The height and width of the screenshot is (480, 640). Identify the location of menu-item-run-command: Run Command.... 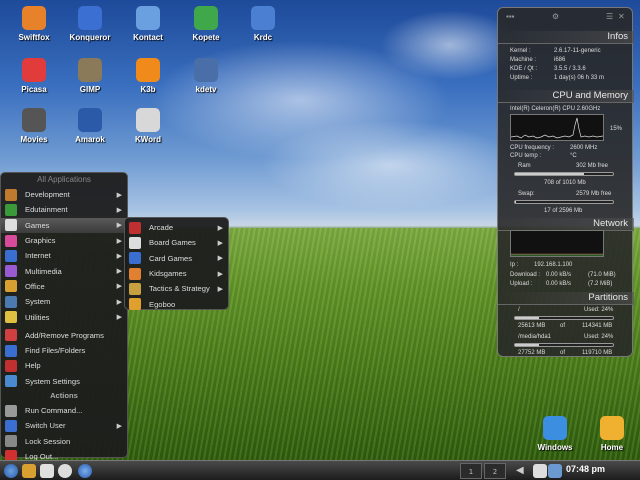
(64, 410).